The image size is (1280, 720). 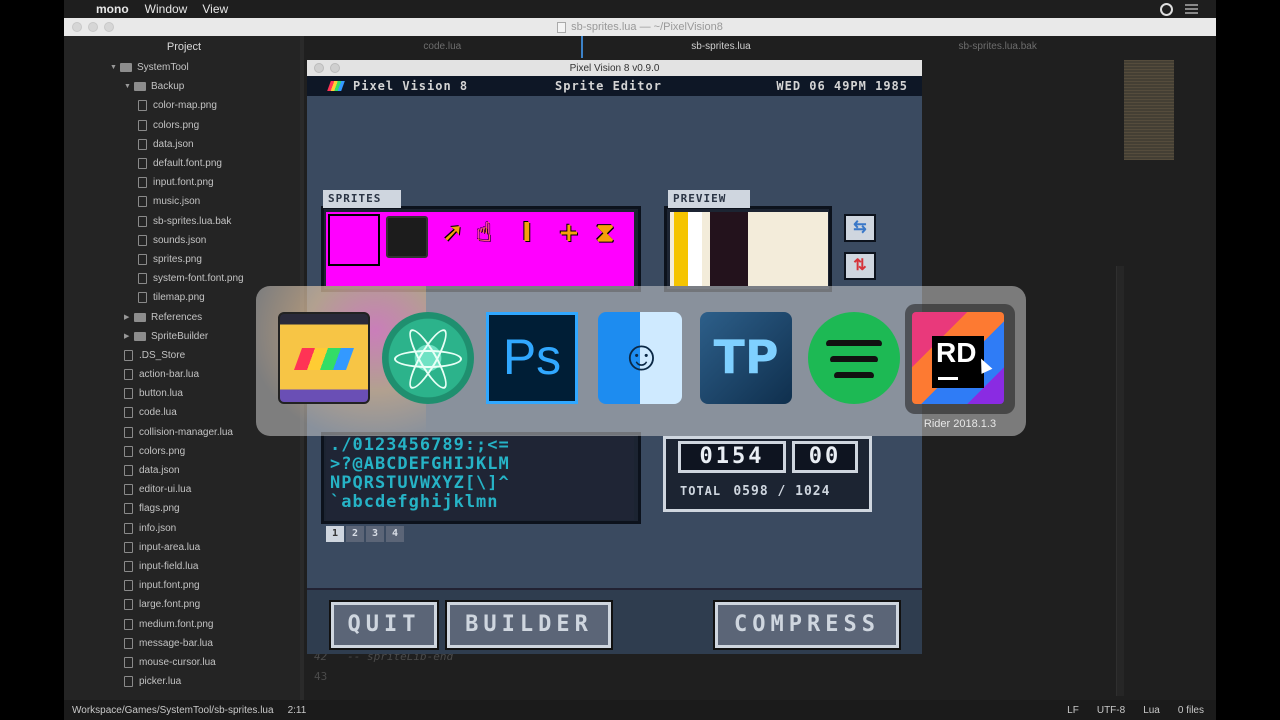 I want to click on status-files: 0 files, so click(x=1191, y=710).